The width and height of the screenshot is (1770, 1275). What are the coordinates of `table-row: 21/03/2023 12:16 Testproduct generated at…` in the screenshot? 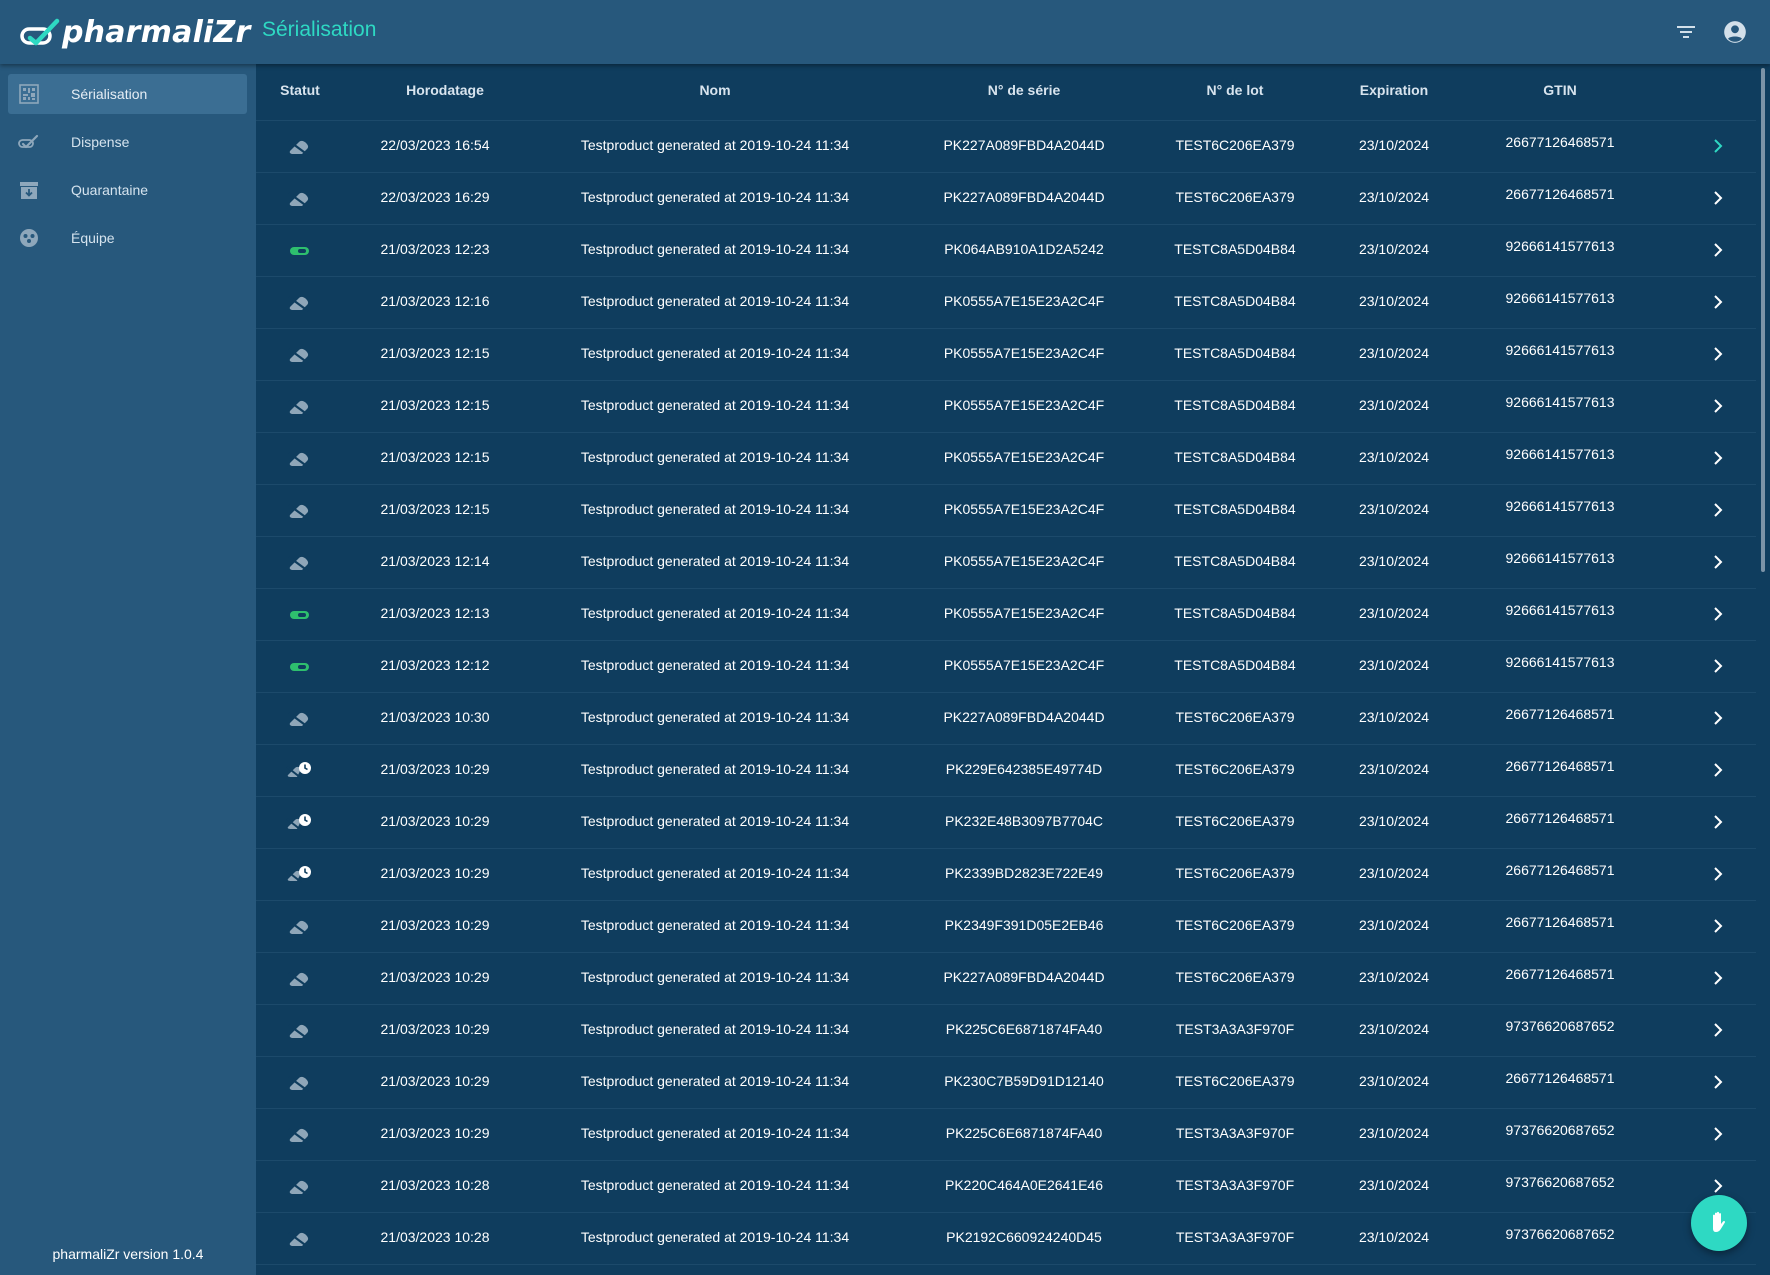 It's located at (1006, 302).